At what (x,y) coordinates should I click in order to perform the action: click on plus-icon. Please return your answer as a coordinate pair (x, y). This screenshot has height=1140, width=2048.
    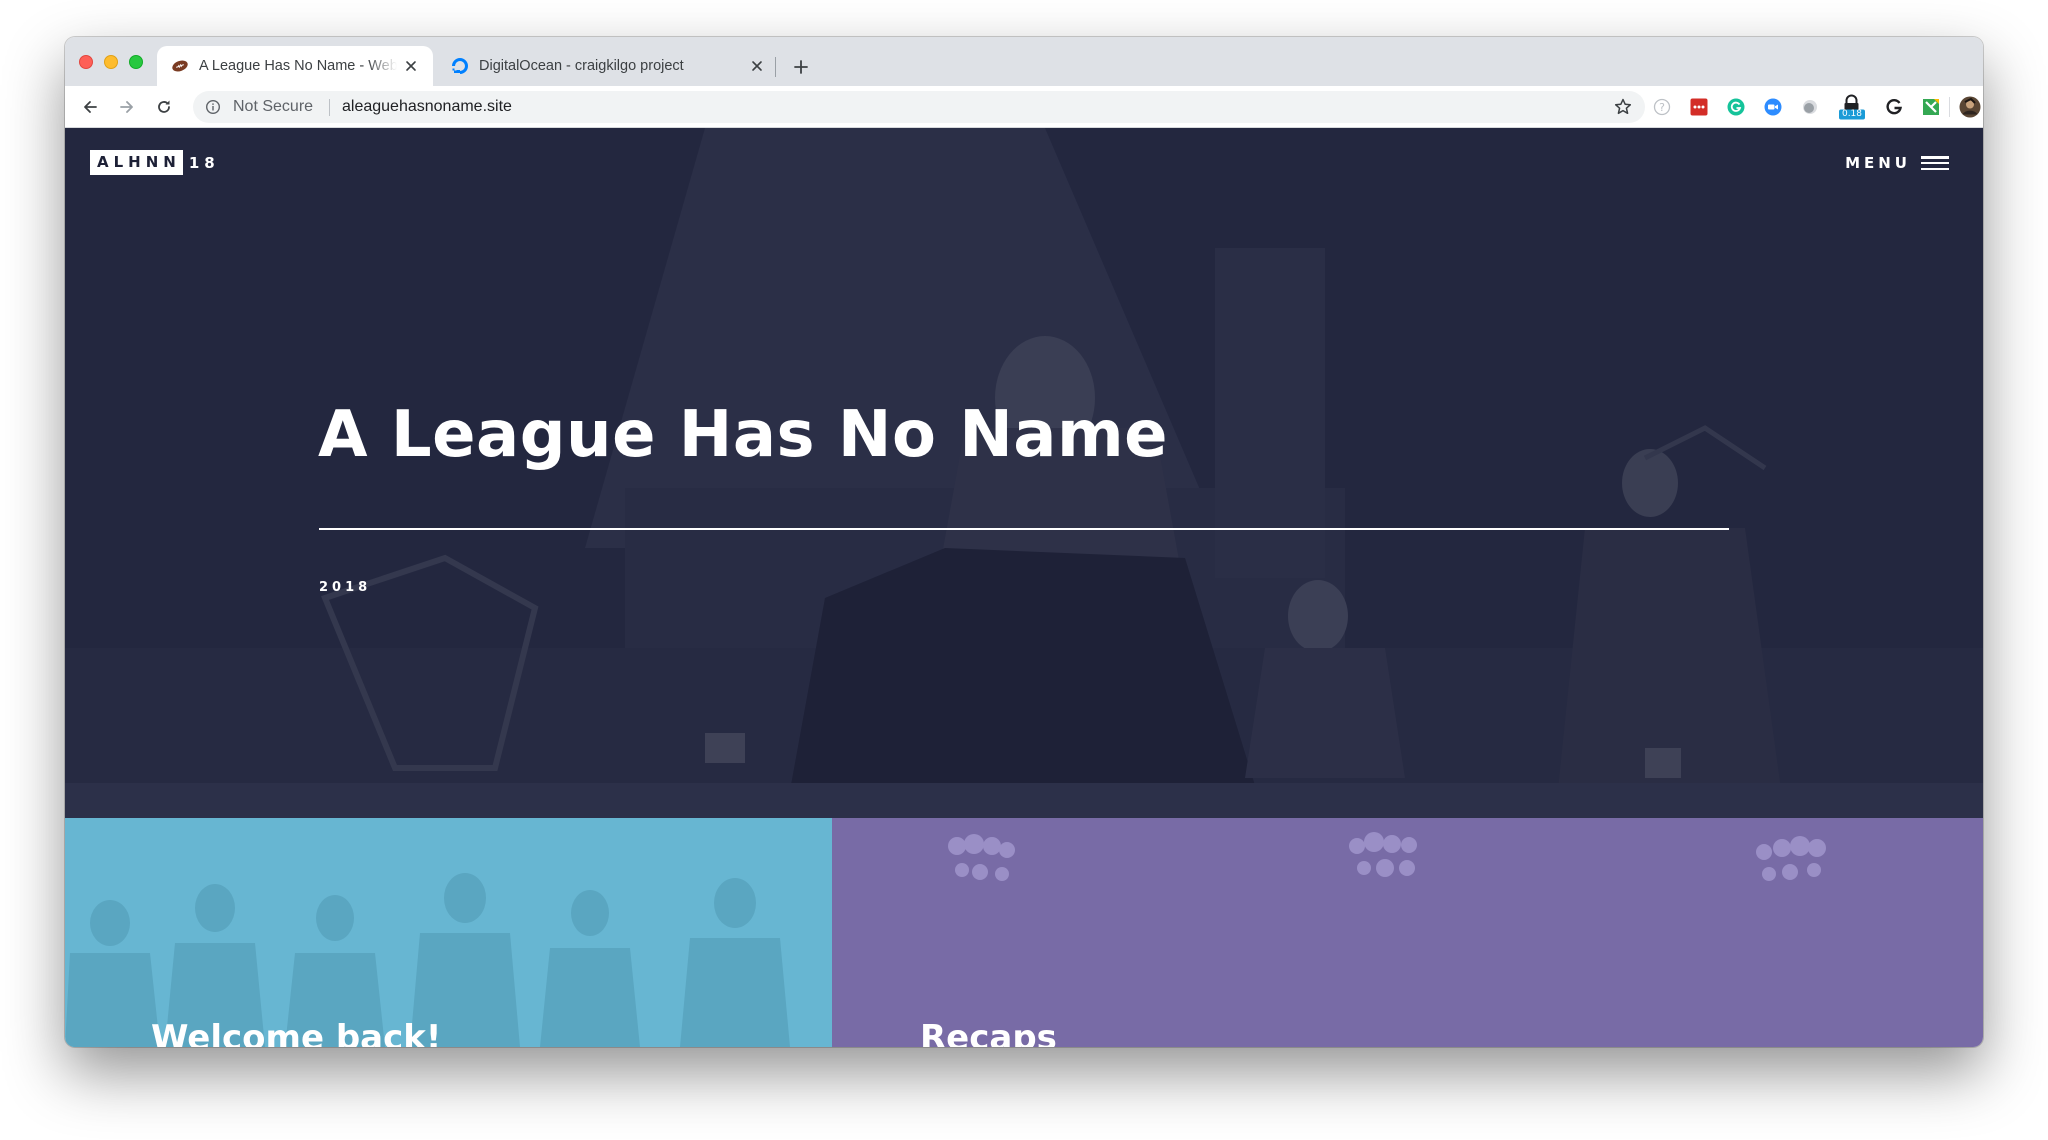
    Looking at the image, I should click on (801, 67).